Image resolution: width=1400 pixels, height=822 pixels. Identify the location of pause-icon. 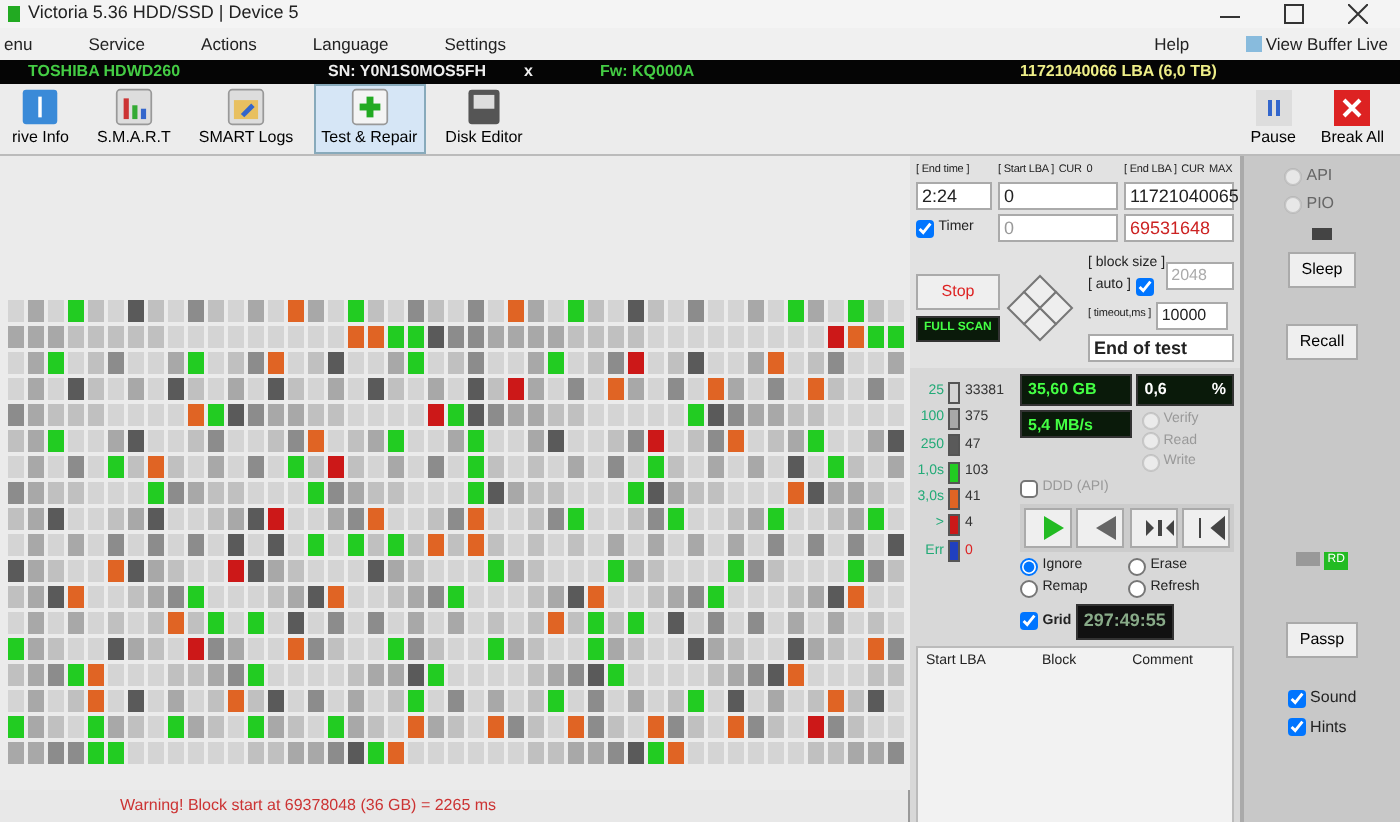
(1273, 108).